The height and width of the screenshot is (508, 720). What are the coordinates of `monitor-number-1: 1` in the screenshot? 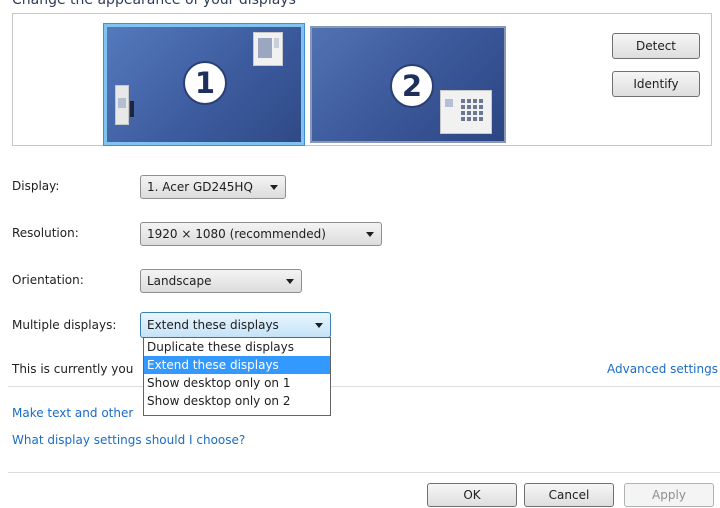 It's located at (205, 83).